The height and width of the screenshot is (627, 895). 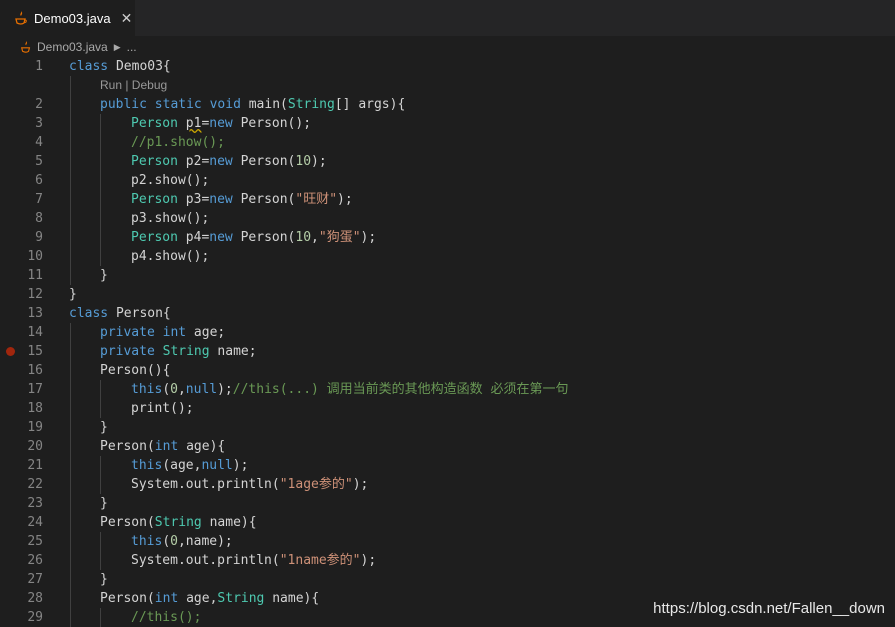 What do you see at coordinates (35, 560) in the screenshot?
I see `line-number: 26` at bounding box center [35, 560].